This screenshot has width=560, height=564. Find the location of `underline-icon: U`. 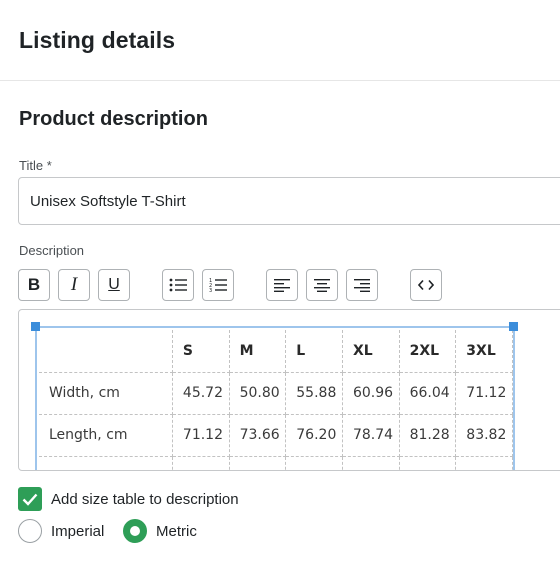

underline-icon: U is located at coordinates (114, 284).